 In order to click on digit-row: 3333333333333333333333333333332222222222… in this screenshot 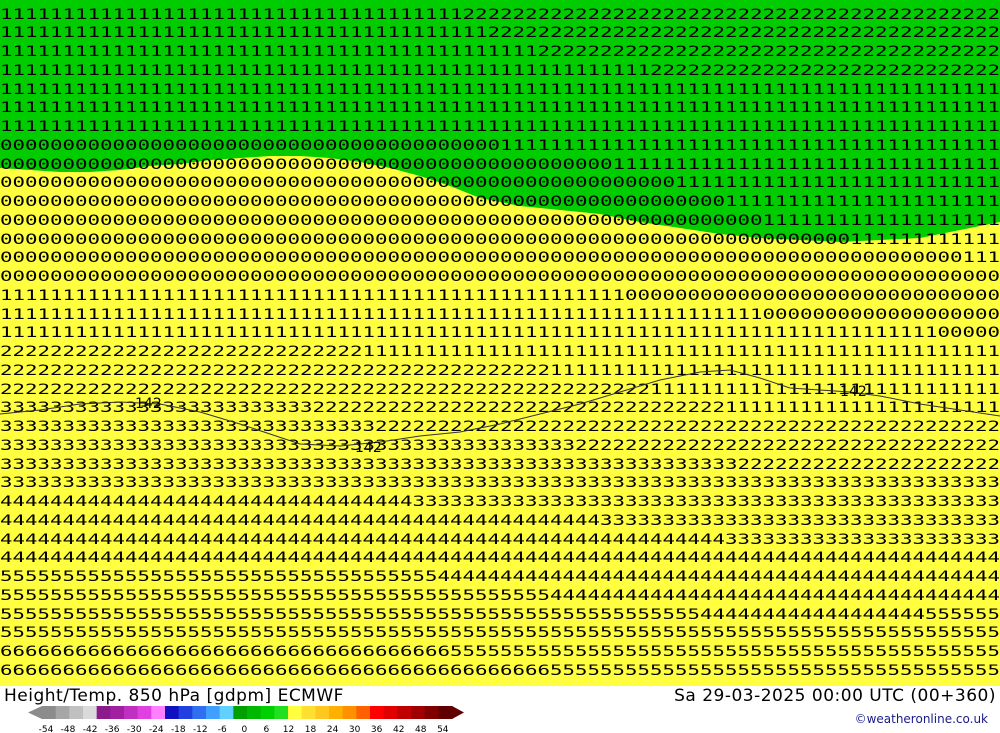, I will do `click(500, 427)`.